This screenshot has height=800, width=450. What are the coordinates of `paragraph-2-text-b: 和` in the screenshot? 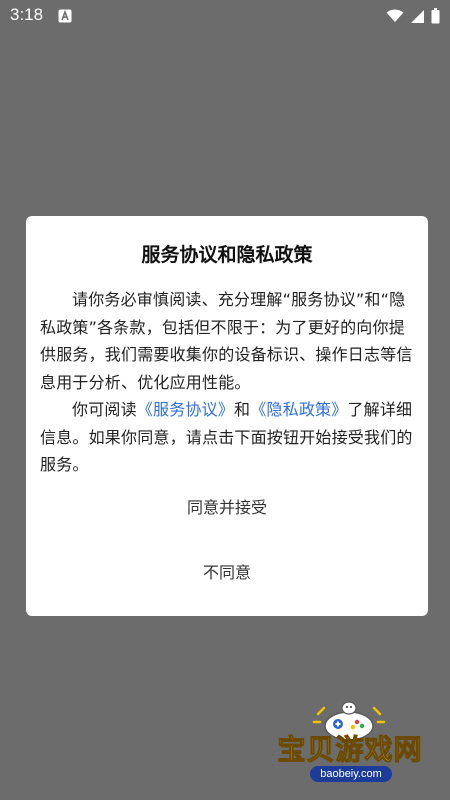 It's located at (242, 409).